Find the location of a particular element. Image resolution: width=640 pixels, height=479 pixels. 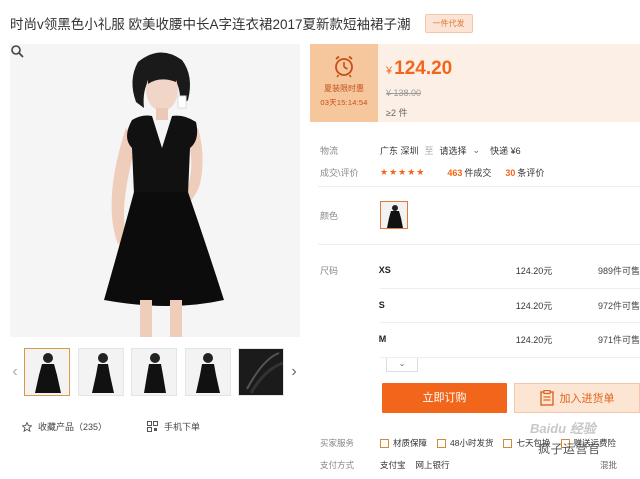

shipping-label: 物流 is located at coordinates (329, 151).